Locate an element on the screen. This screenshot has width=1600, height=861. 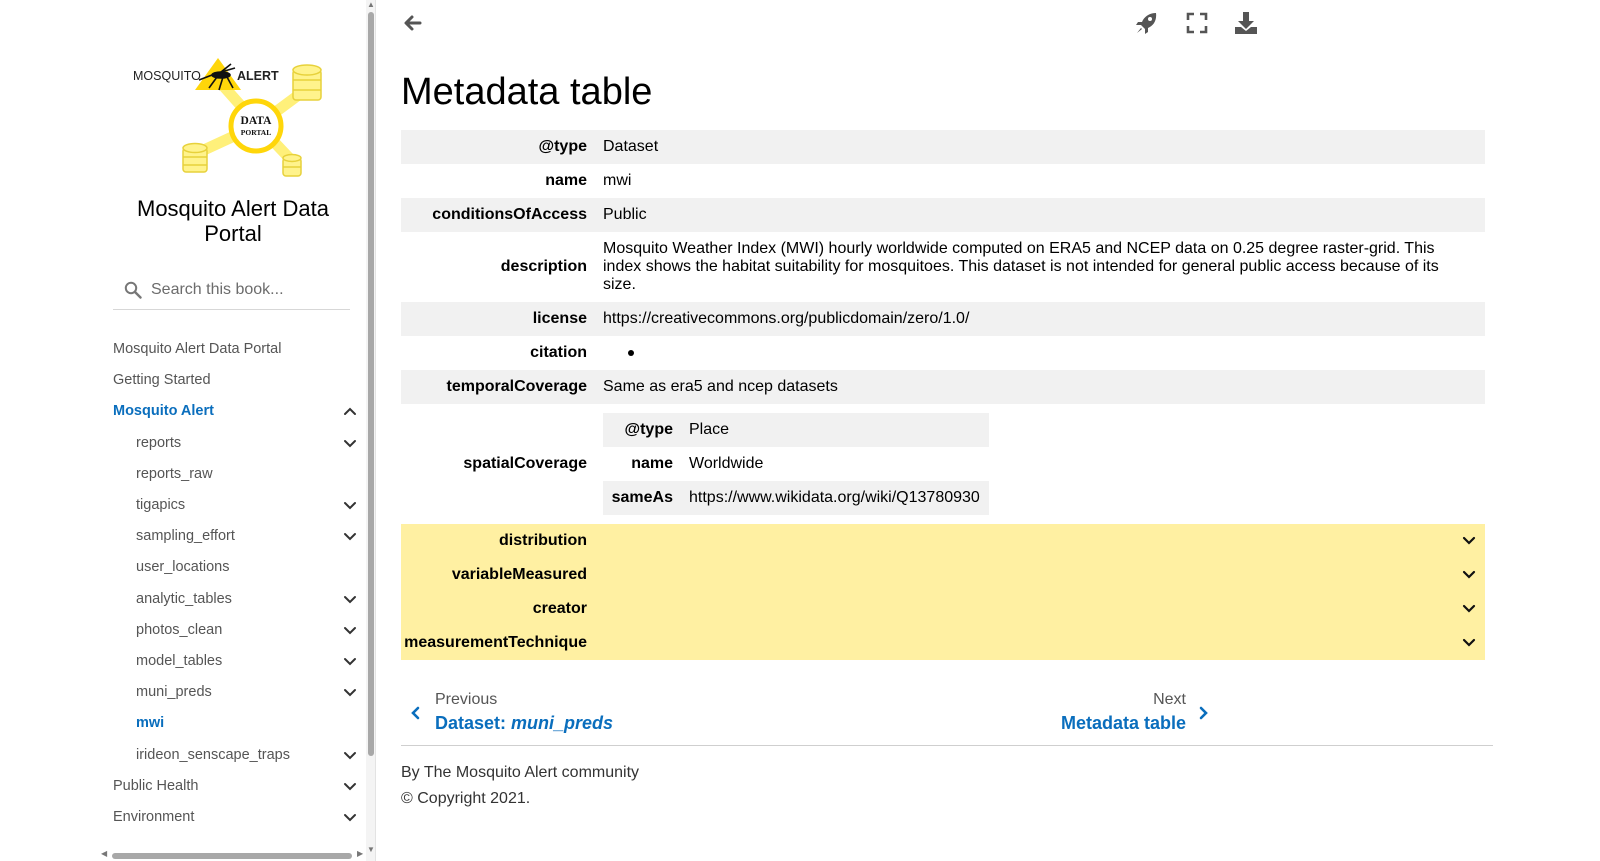
footer-author: By The Mosquito Alert community is located at coordinates (520, 772).